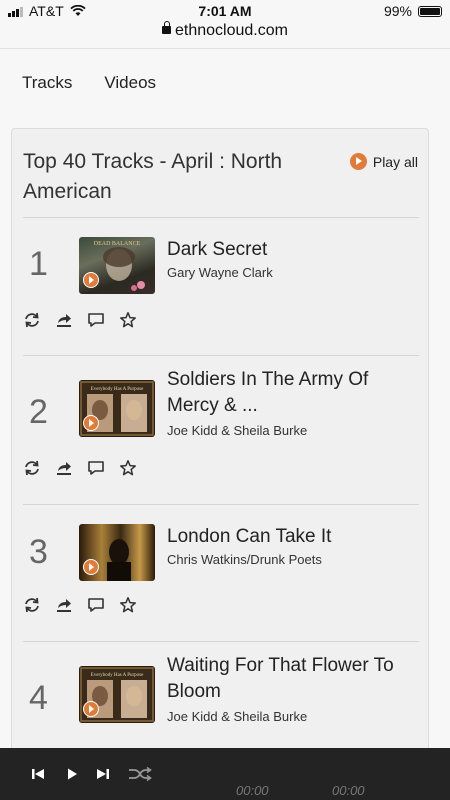 This screenshot has height=800, width=450. What do you see at coordinates (348, 790) in the screenshot?
I see `duration-time: 00:00` at bounding box center [348, 790].